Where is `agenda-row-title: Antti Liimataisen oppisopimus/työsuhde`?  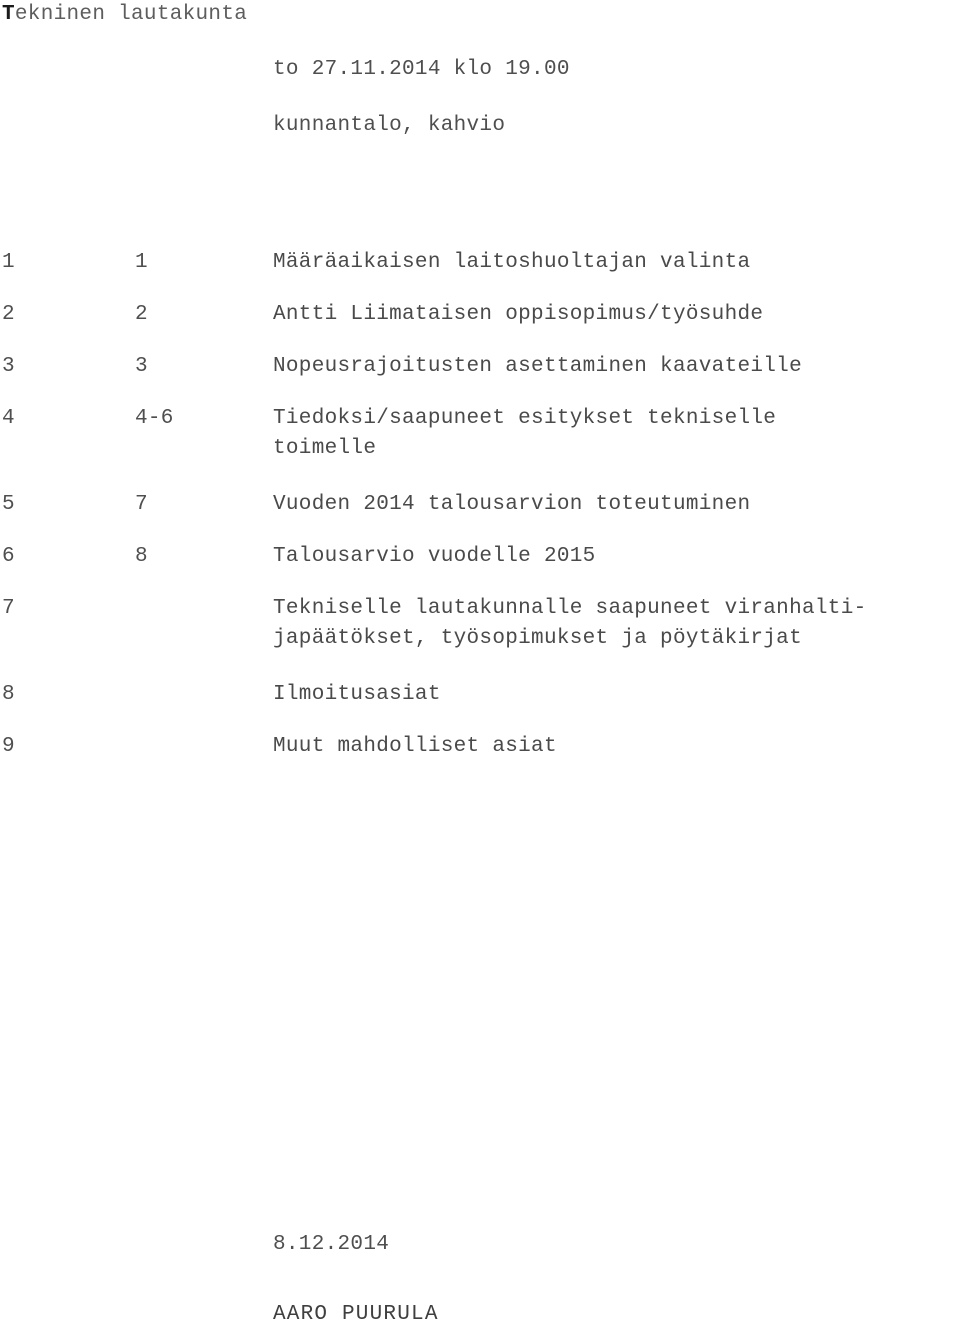 agenda-row-title: Antti Liimataisen oppisopimus/työsuhde is located at coordinates (616, 315).